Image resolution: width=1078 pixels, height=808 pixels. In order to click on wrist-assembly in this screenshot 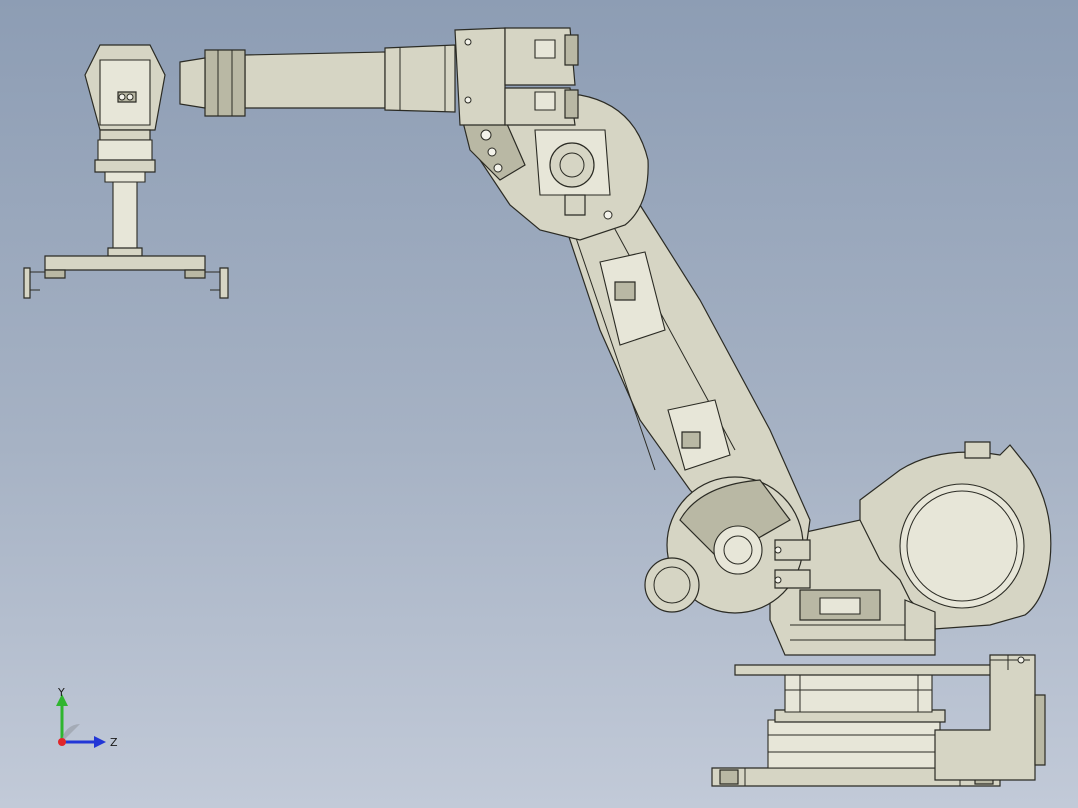, I will do `click(125, 150)`.